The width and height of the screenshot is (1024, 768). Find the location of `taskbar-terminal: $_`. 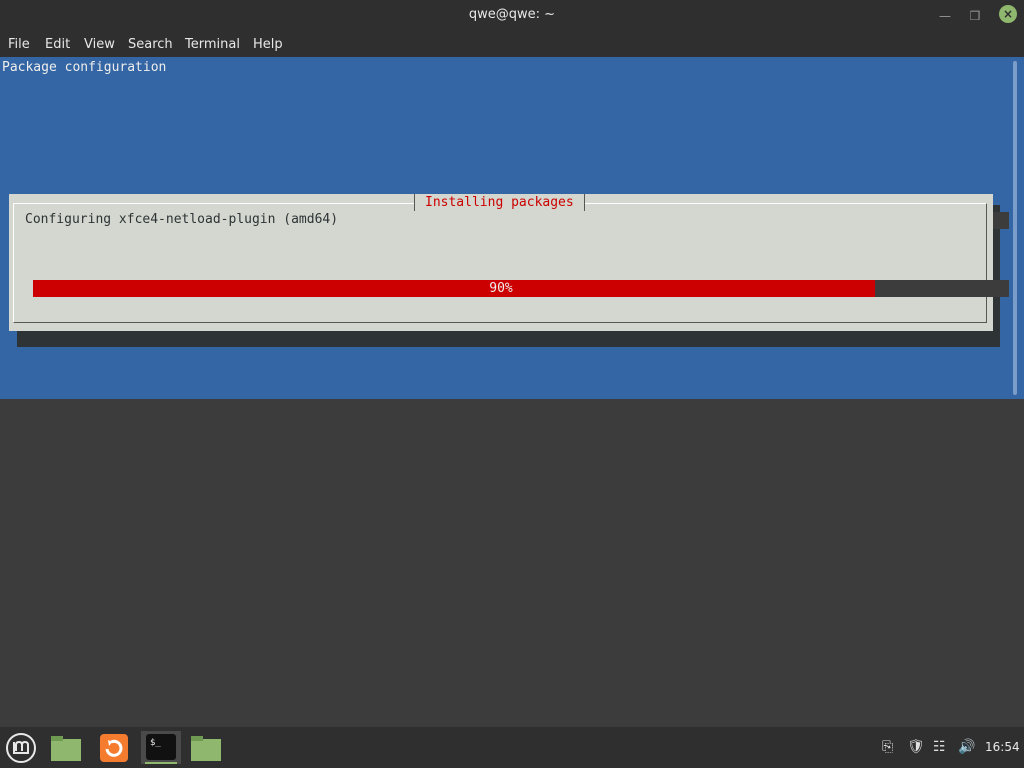

taskbar-terminal: $_ is located at coordinates (161, 747).